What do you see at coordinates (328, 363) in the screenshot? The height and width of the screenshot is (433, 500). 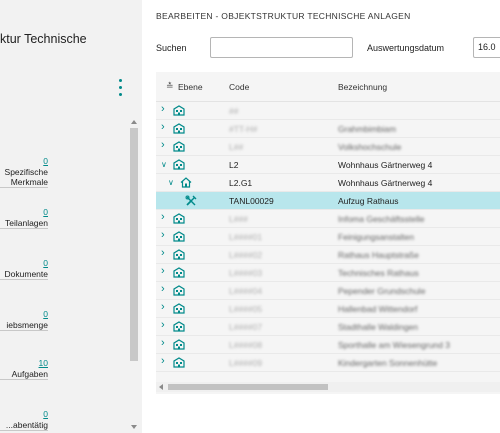 I see `table-row: › L####09 Kindergarten Sonnenhütte` at bounding box center [328, 363].